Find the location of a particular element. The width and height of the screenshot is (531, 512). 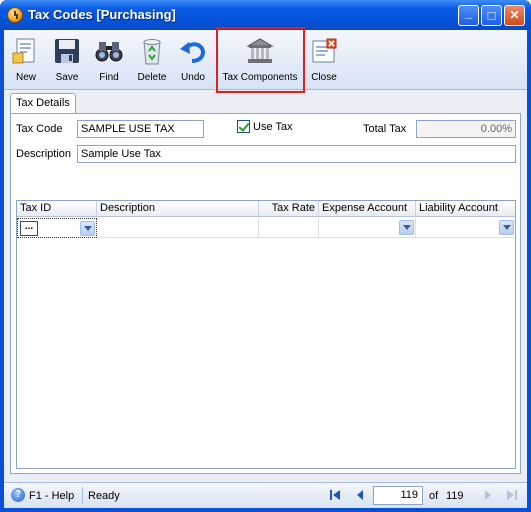

delete-label: Delete is located at coordinates (152, 77).